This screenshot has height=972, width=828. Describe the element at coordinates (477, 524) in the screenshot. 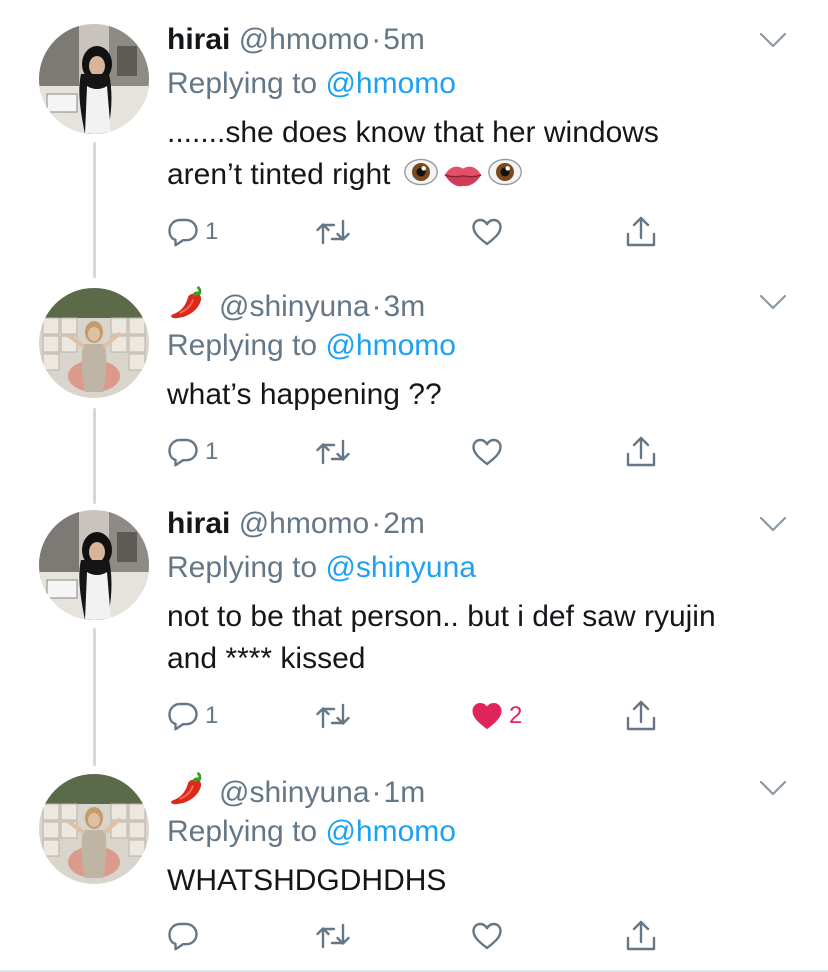

I see `tweet-header: hirai @hmomo·2m` at that location.